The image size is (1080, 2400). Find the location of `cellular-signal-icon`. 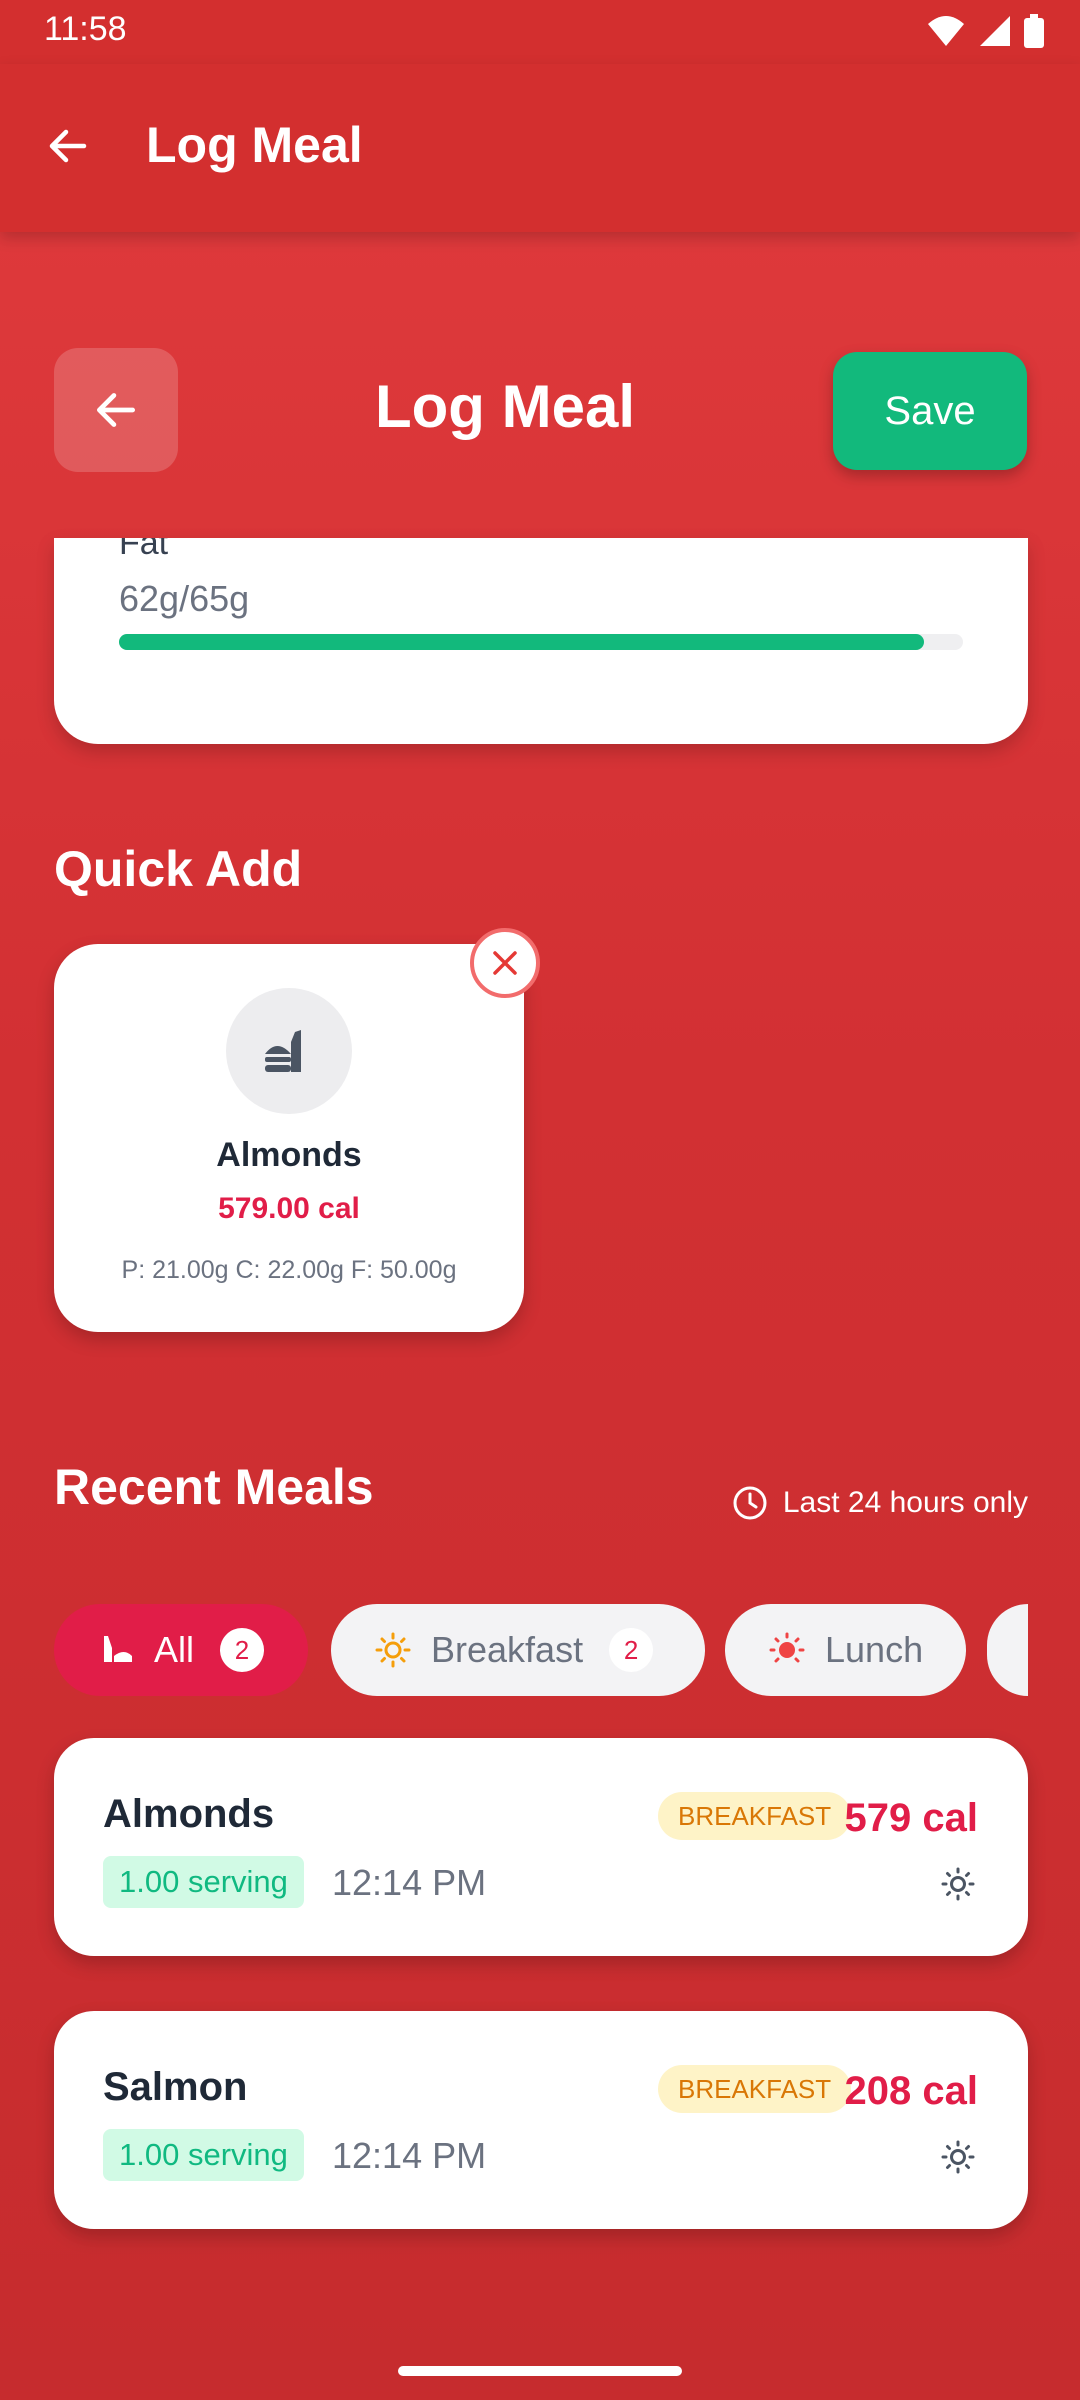

cellular-signal-icon is located at coordinates (995, 31).